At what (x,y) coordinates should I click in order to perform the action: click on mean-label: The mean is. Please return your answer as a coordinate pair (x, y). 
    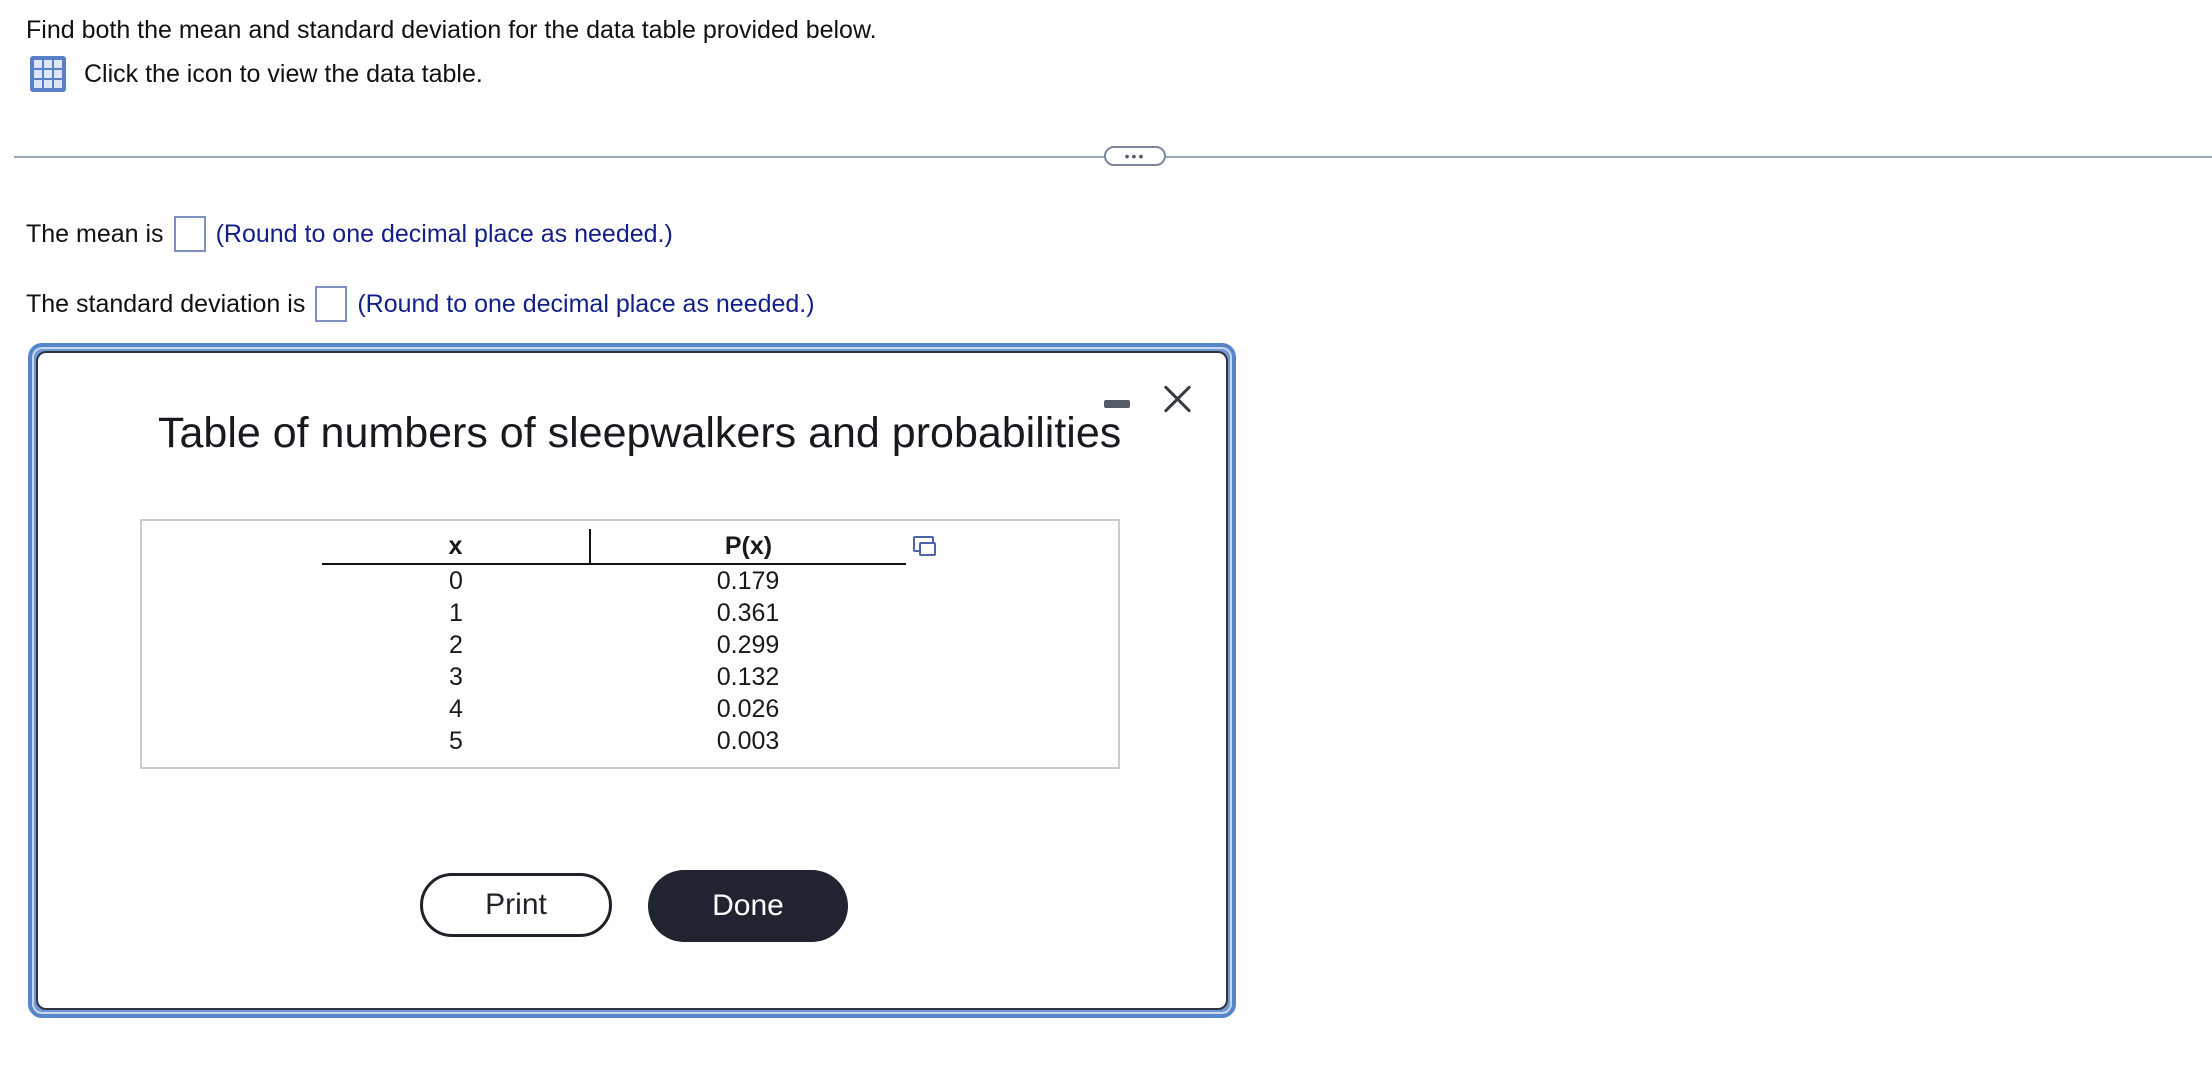
    Looking at the image, I should click on (95, 233).